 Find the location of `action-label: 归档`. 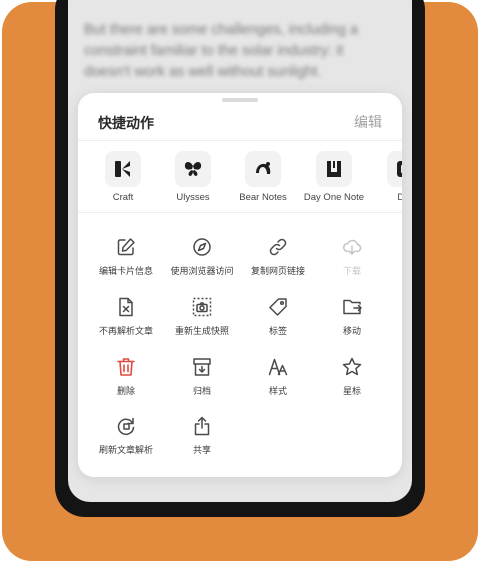

action-label: 归档 is located at coordinates (201, 392).